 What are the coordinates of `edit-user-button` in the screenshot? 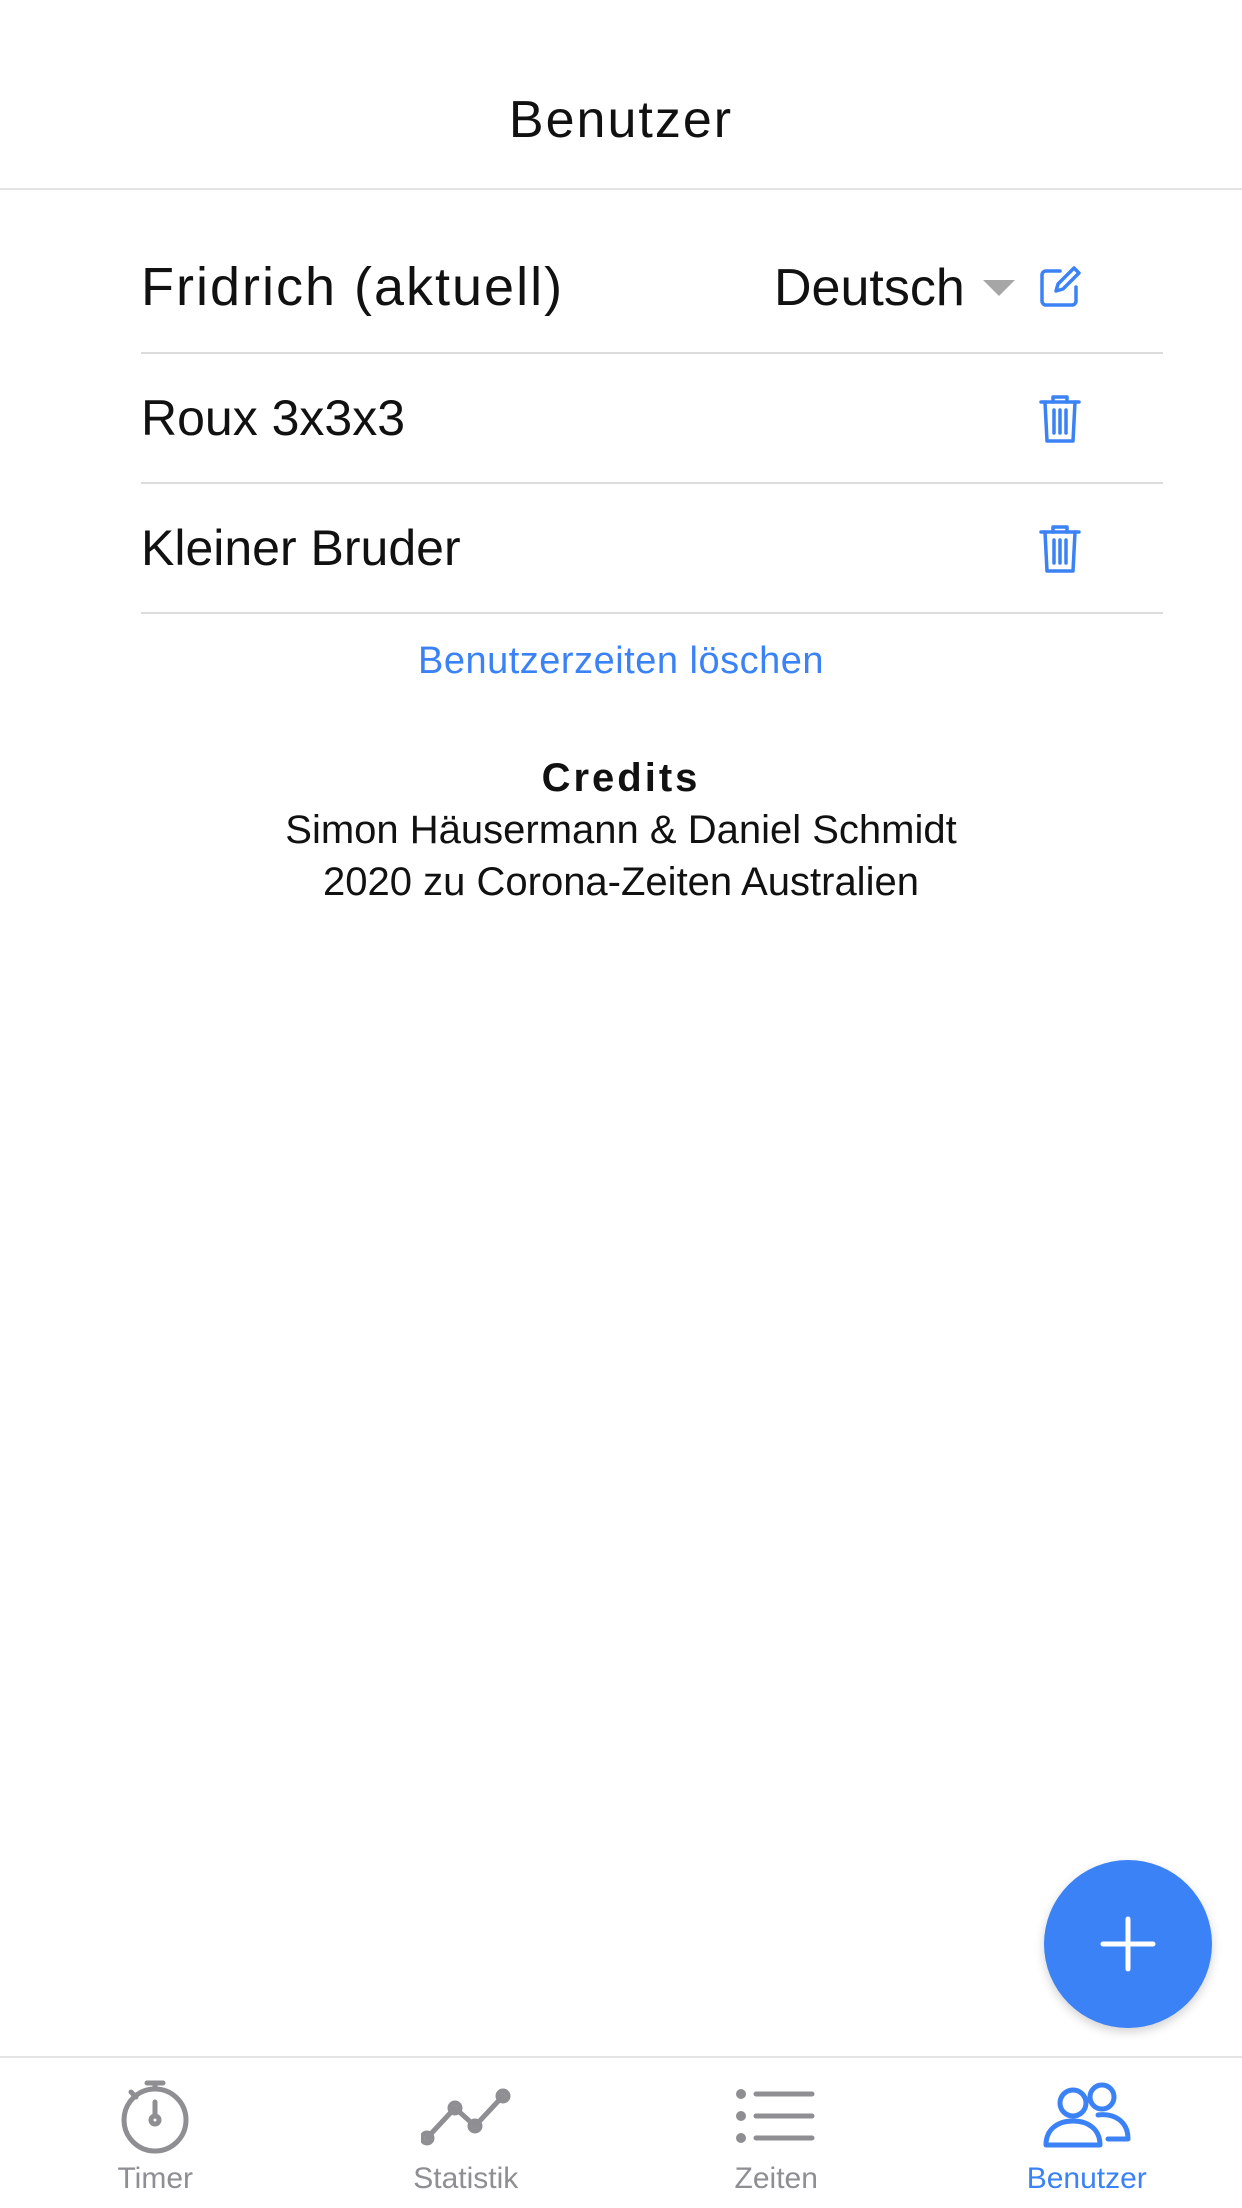 It's located at (1060, 287).